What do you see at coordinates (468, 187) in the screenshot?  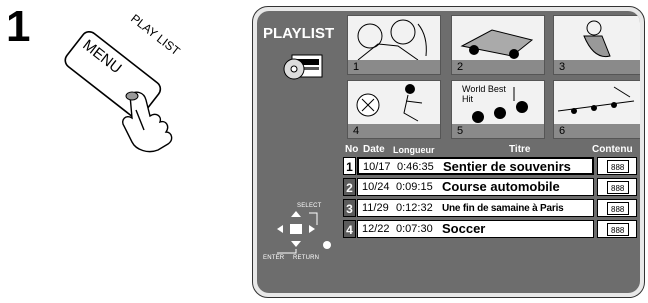 I see `table-row: 2 10/24 0:09:15 Course automobile` at bounding box center [468, 187].